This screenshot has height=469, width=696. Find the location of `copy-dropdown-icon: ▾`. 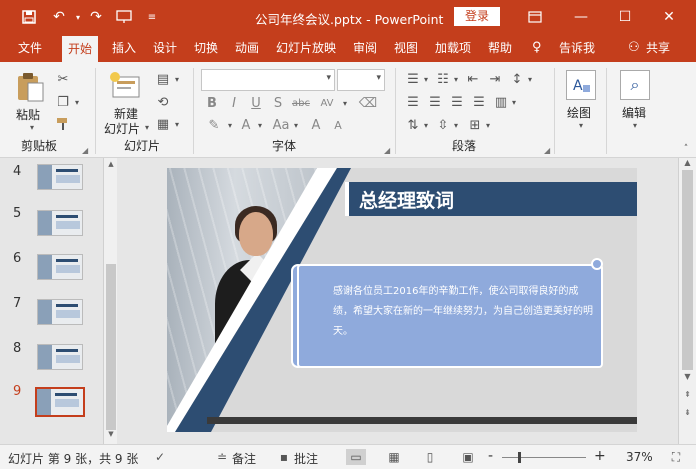

copy-dropdown-icon: ▾ is located at coordinates (77, 102).